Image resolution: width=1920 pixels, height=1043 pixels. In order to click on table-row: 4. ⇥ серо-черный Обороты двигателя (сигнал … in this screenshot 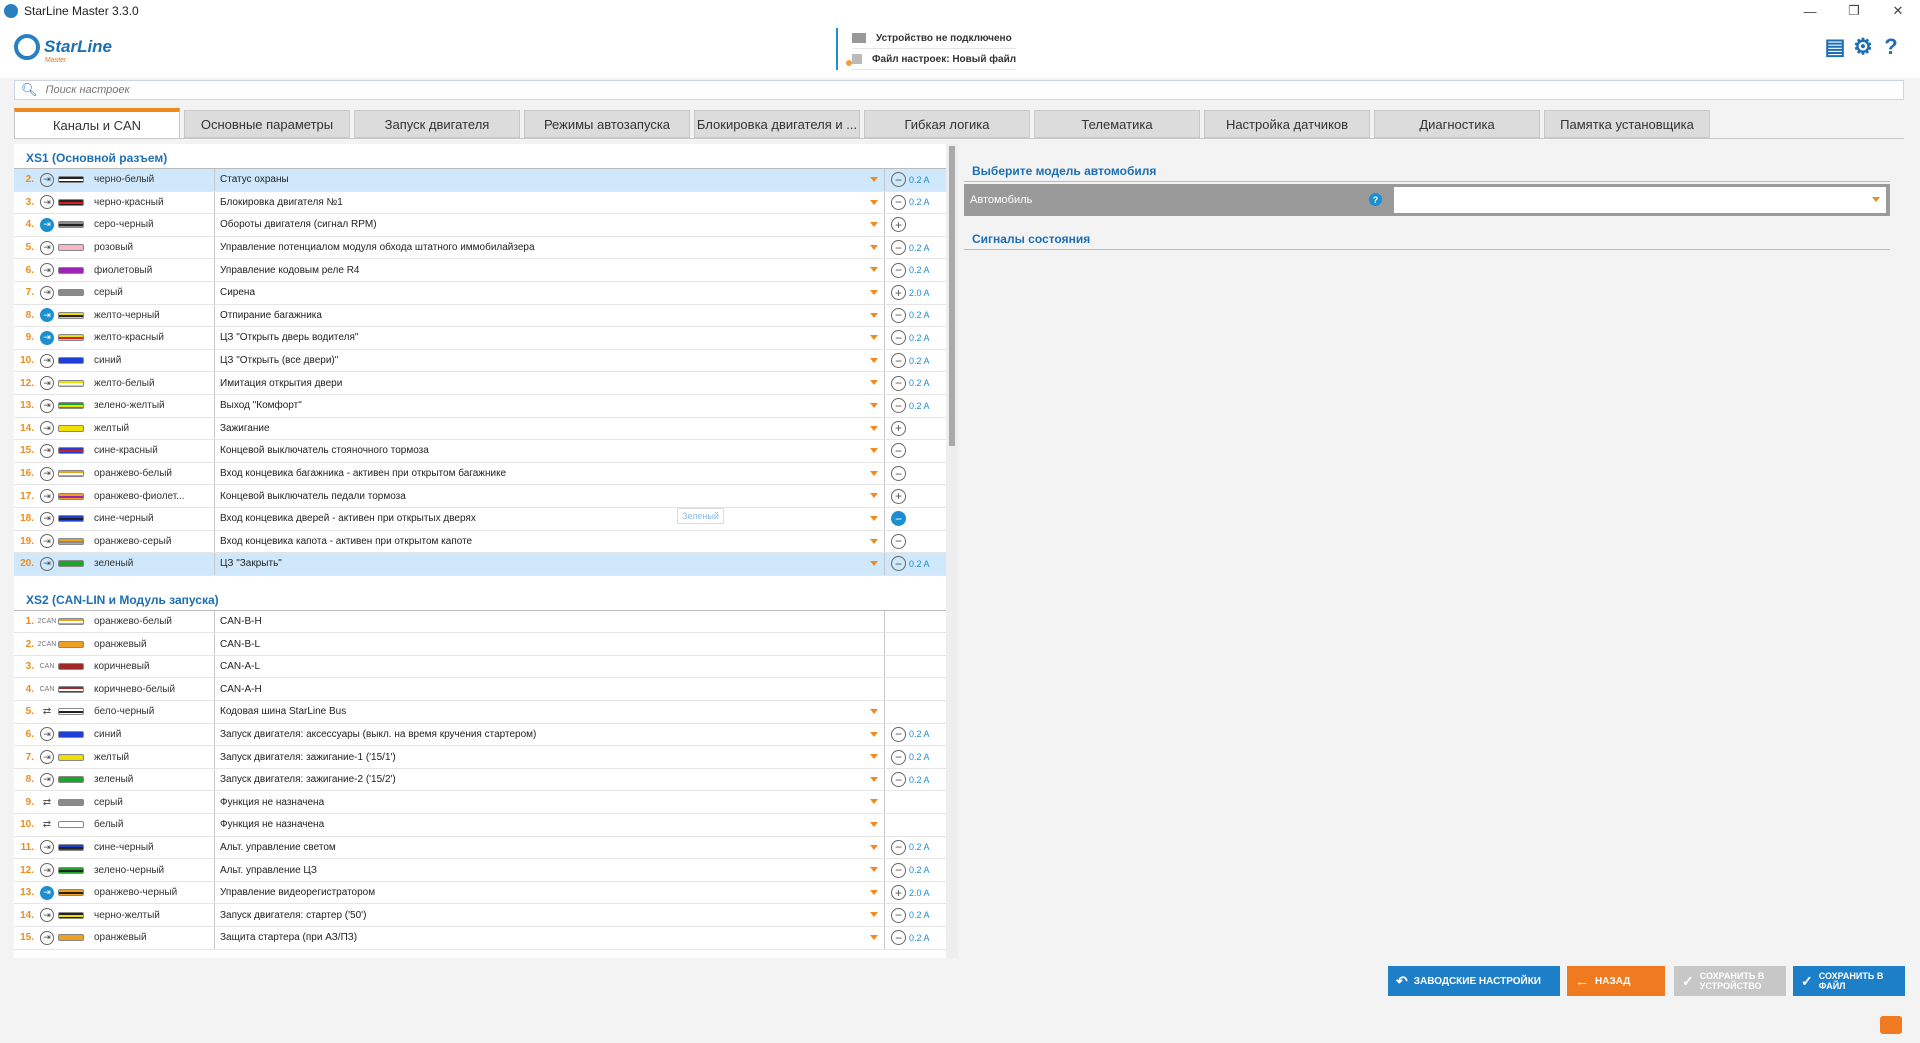, I will do `click(480, 225)`.